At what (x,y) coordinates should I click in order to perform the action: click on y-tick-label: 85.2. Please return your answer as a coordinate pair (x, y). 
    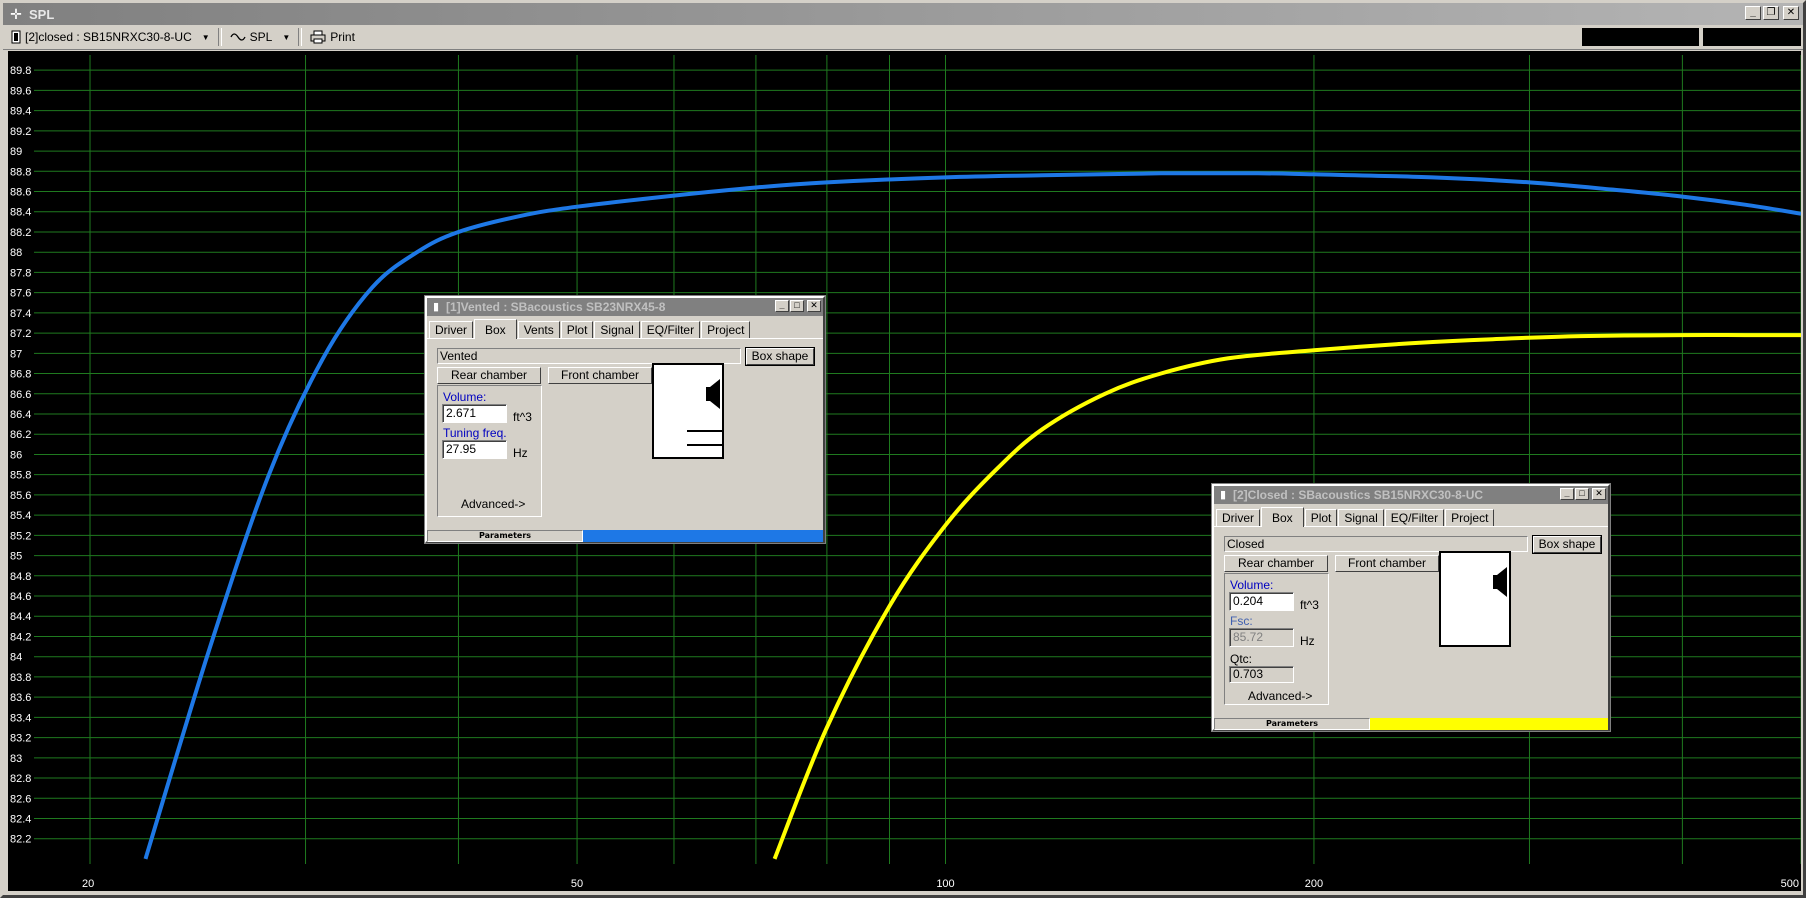
    Looking at the image, I should click on (20, 536).